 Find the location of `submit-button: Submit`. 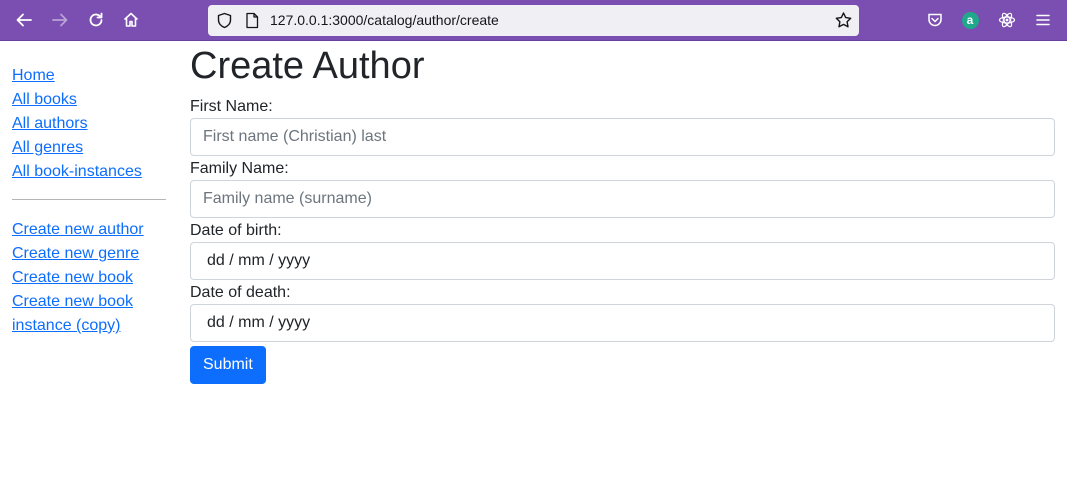

submit-button: Submit is located at coordinates (228, 365).